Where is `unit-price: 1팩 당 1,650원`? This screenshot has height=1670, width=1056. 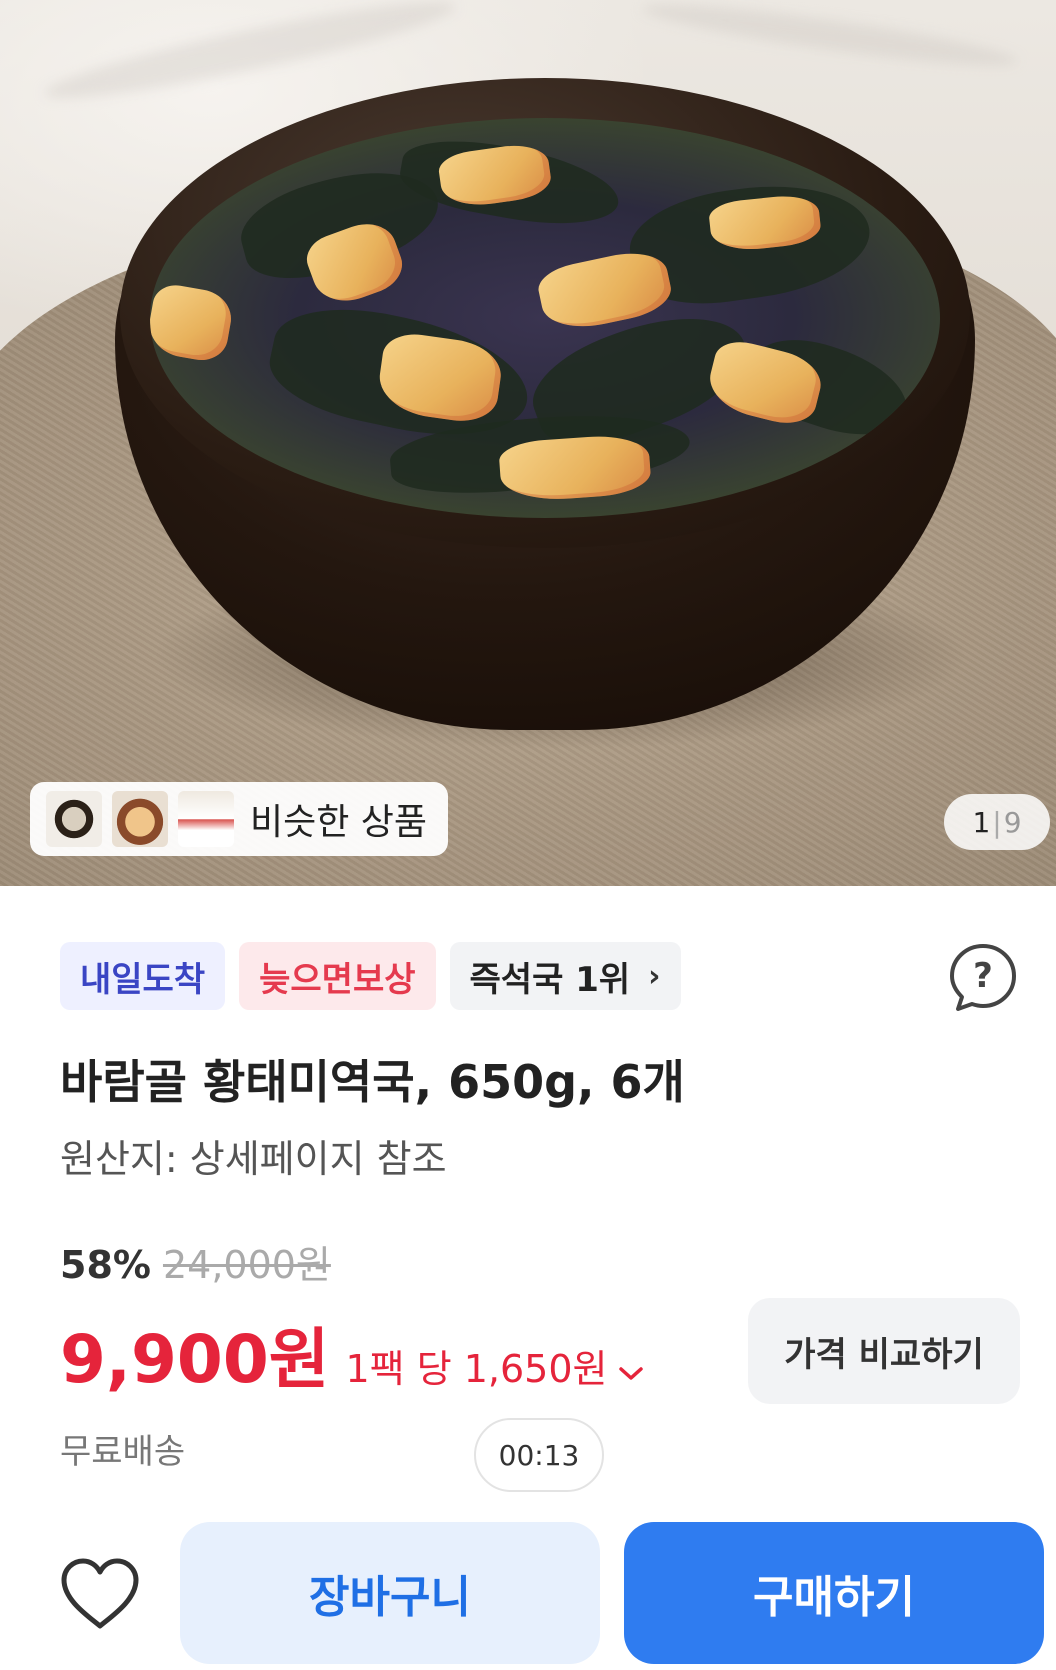
unit-price: 1팩 당 1,650원 is located at coordinates (476, 1369).